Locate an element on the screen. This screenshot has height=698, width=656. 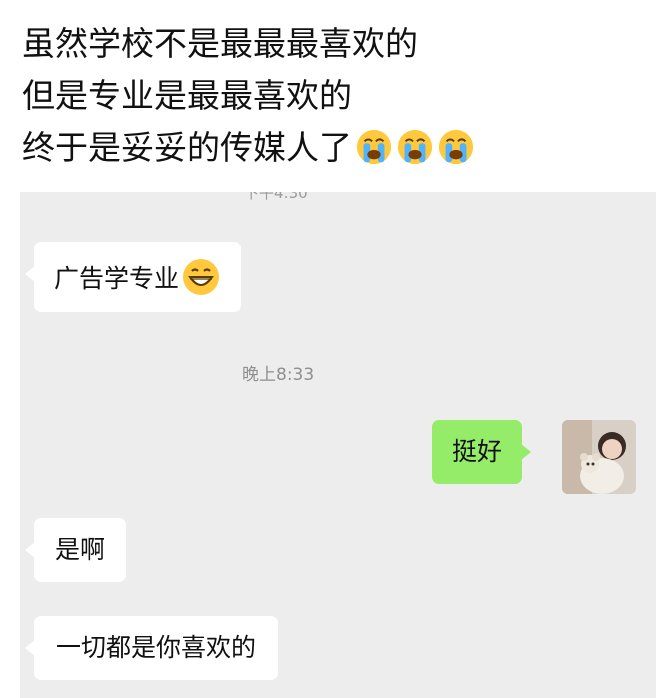
headline-line-3: 终于是妥妥的传媒人了 is located at coordinates (248, 148).